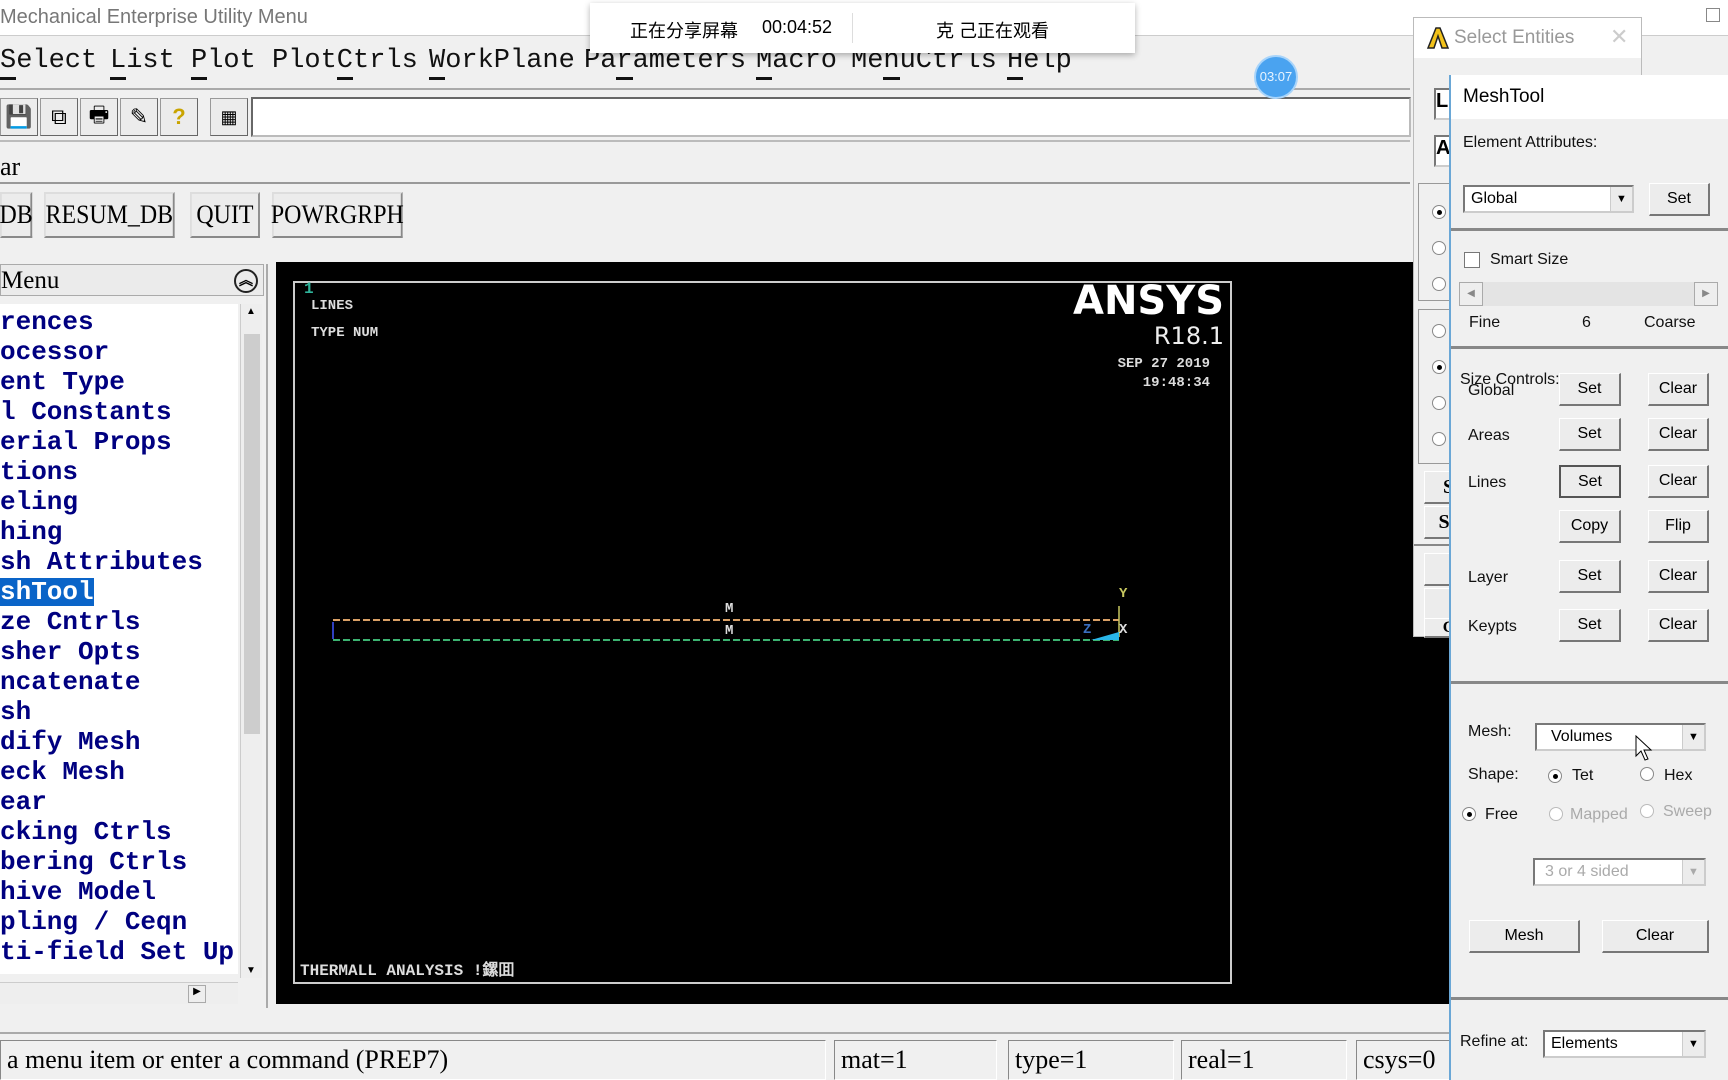 This screenshot has height=1080, width=1728. What do you see at coordinates (1556, 814) in the screenshot?
I see `mapped-radio` at bounding box center [1556, 814].